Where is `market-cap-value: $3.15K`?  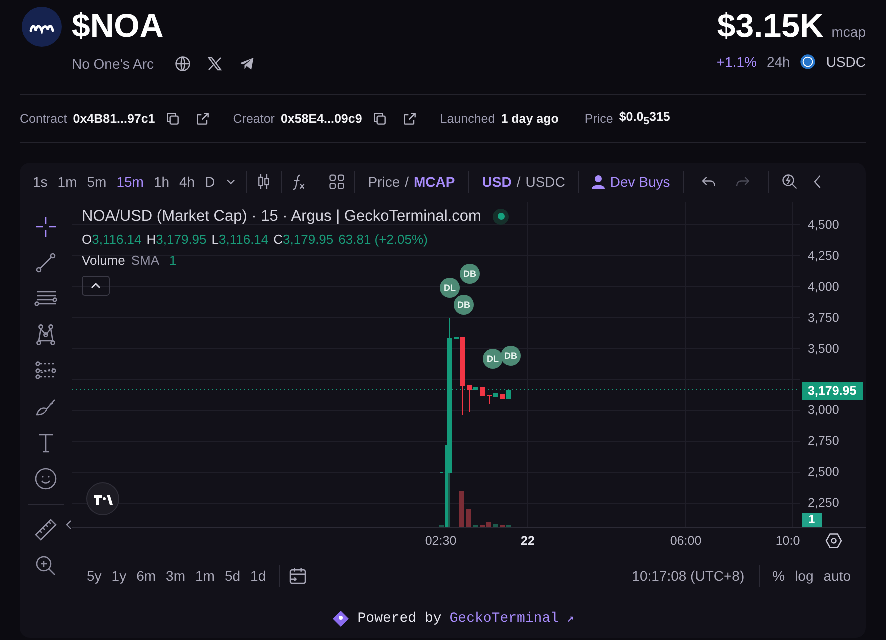
market-cap-value: $3.15K is located at coordinates (770, 26).